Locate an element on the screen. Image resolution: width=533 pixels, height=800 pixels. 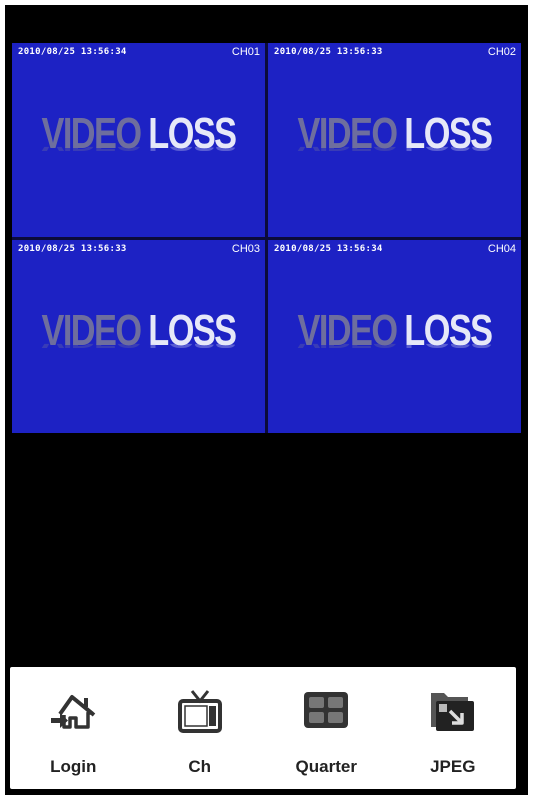
house-arrow-icon is located at coordinates (73, 712).